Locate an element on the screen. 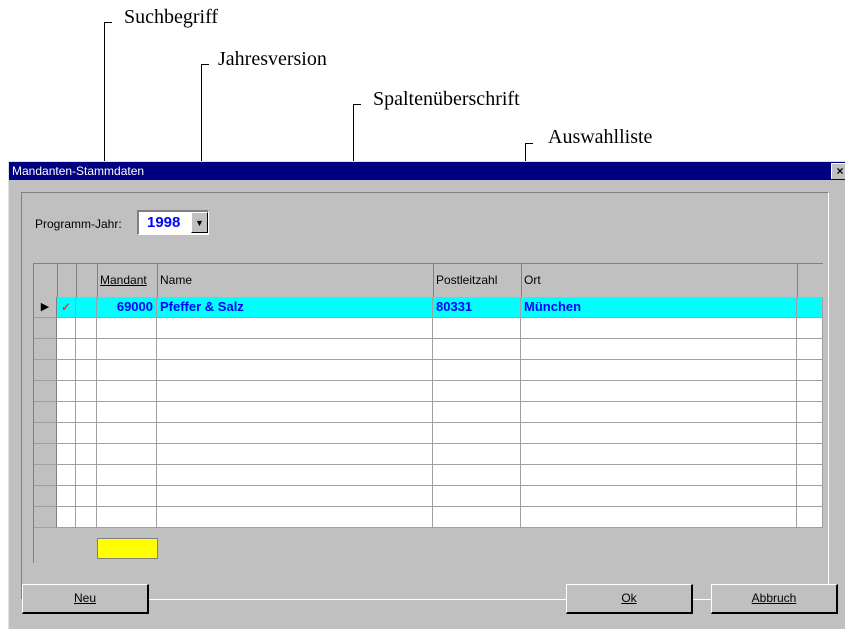  row-checkbox: ✓ is located at coordinates (66, 307).